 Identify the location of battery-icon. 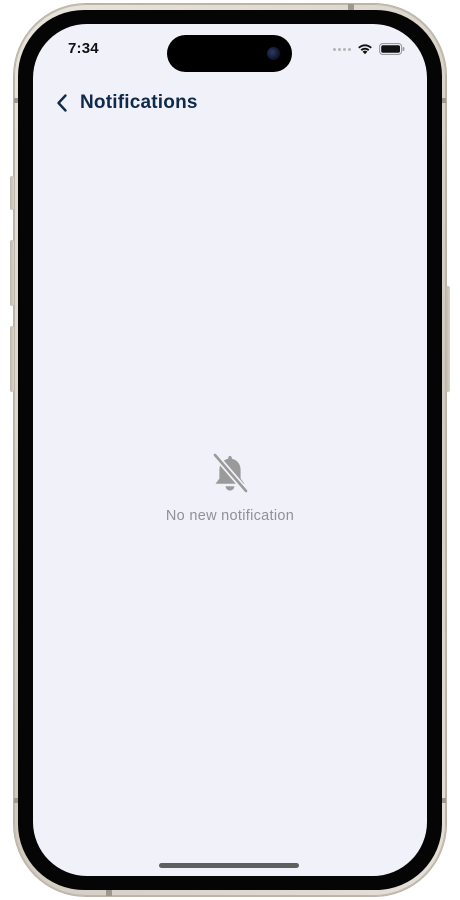
(392, 49).